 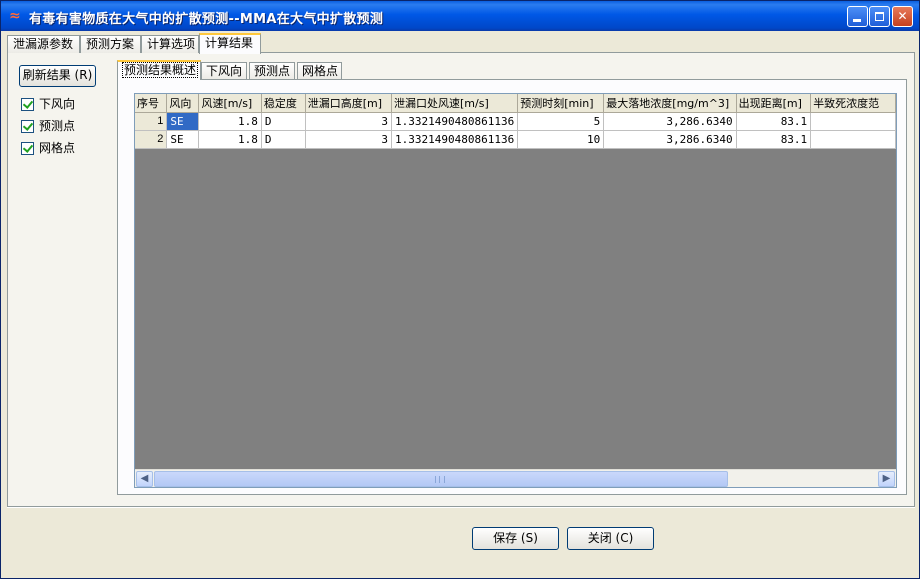 I want to click on close-window-button: ✕, so click(x=902, y=16).